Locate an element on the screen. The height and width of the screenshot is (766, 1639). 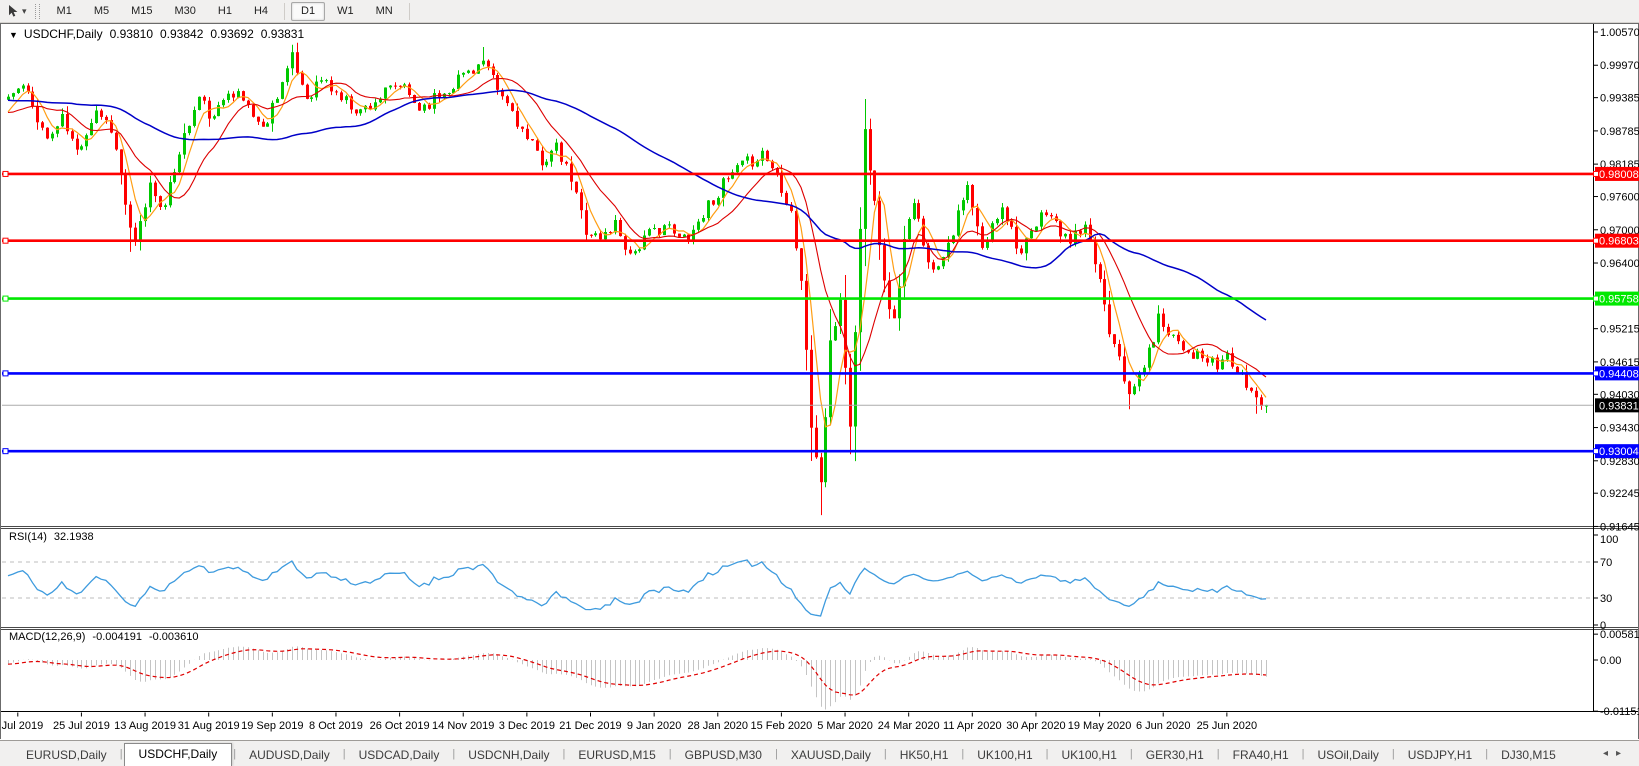
tab-usdcad-daily: USDCAD,Daily is located at coordinates (399, 755).